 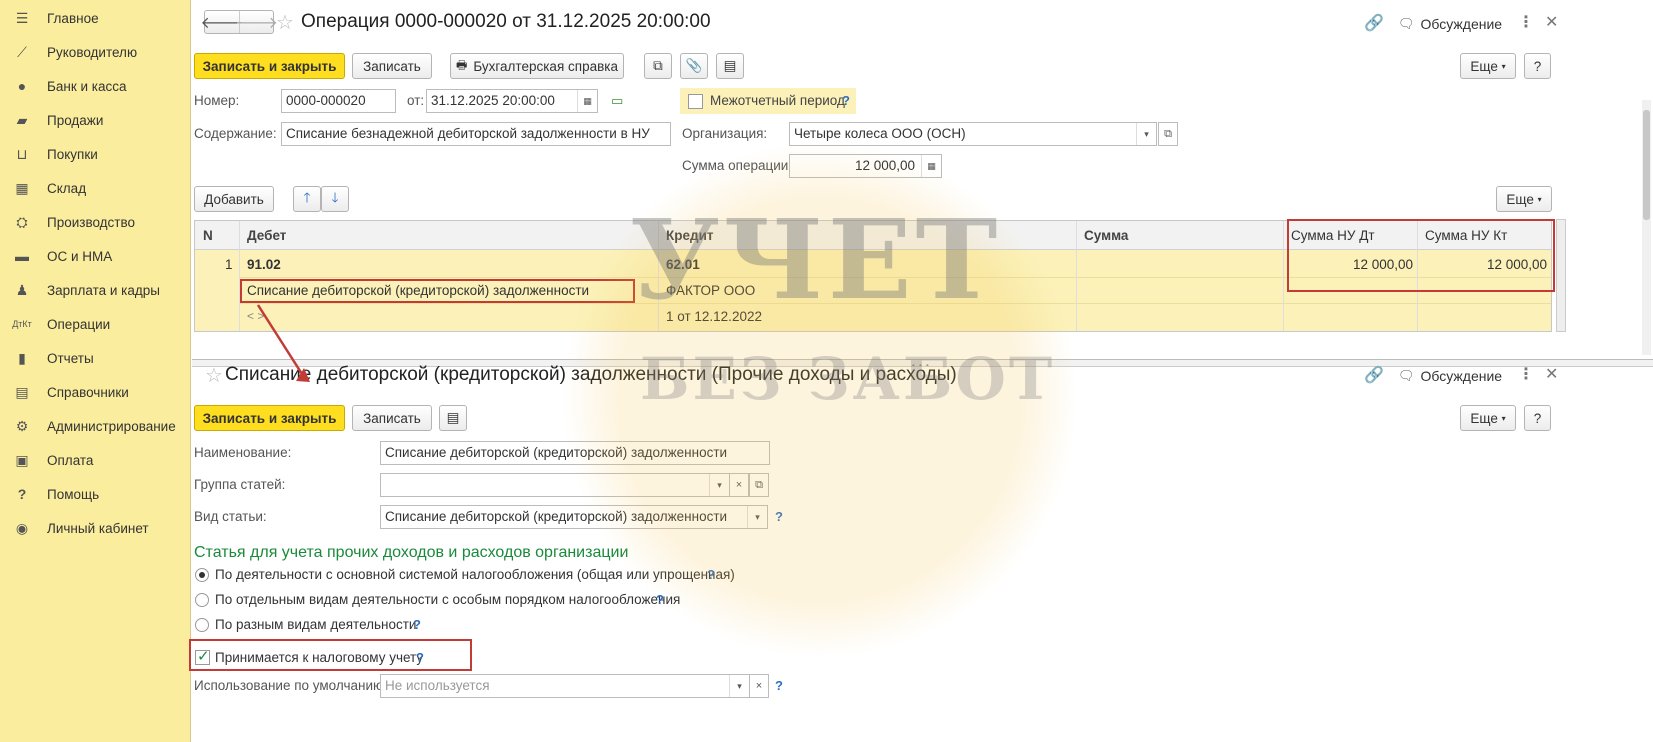 I want to click on add-row-button: Добавить, so click(x=234, y=199).